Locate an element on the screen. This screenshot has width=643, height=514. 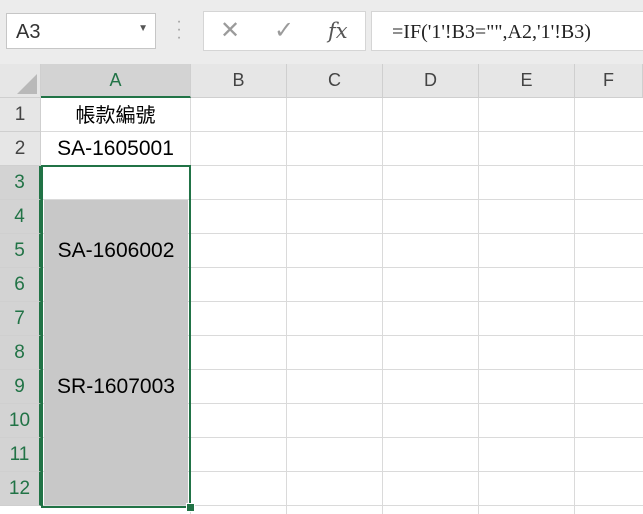
row-header-9: 9 is located at coordinates (20, 387).